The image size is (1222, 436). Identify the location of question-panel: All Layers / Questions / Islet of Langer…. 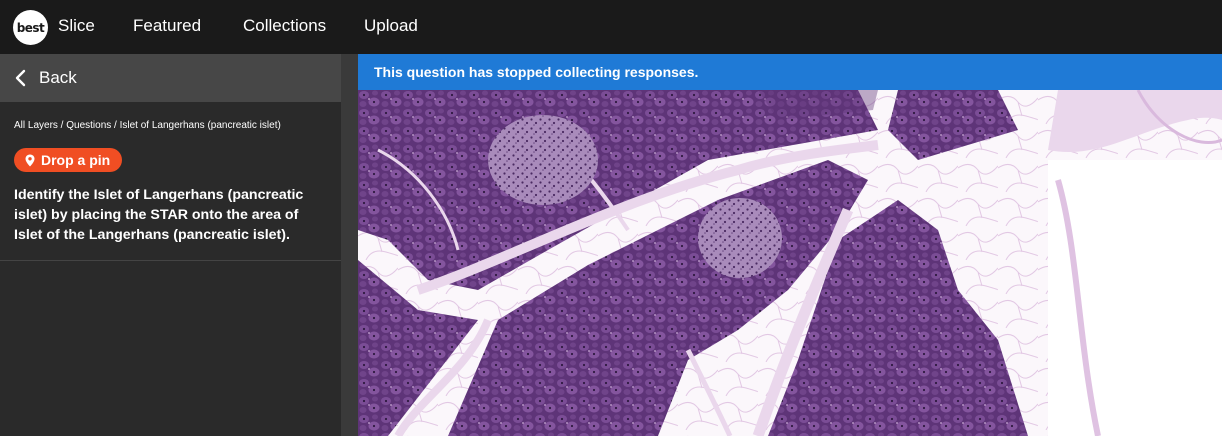
(170, 181).